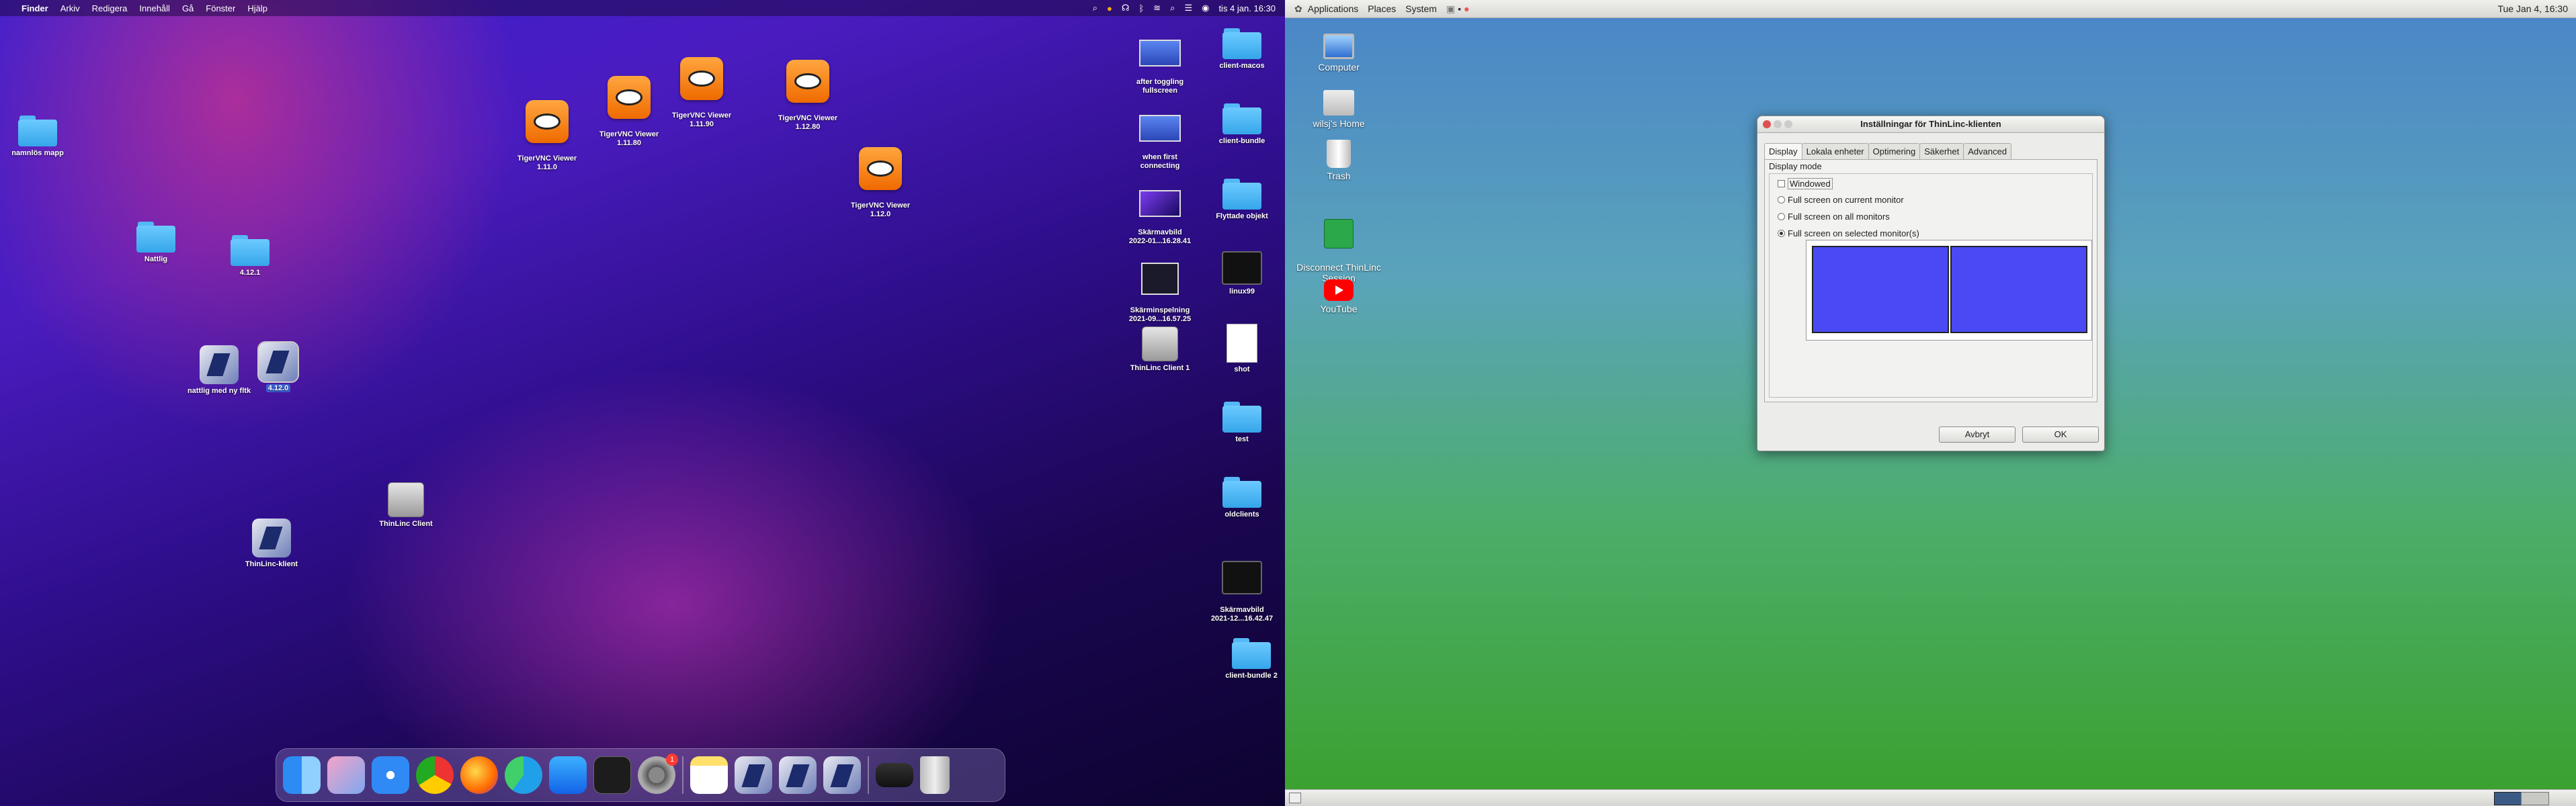 The width and height of the screenshot is (2576, 806). What do you see at coordinates (1240, 273) in the screenshot?
I see `desktop-file-linux99: linux99` at bounding box center [1240, 273].